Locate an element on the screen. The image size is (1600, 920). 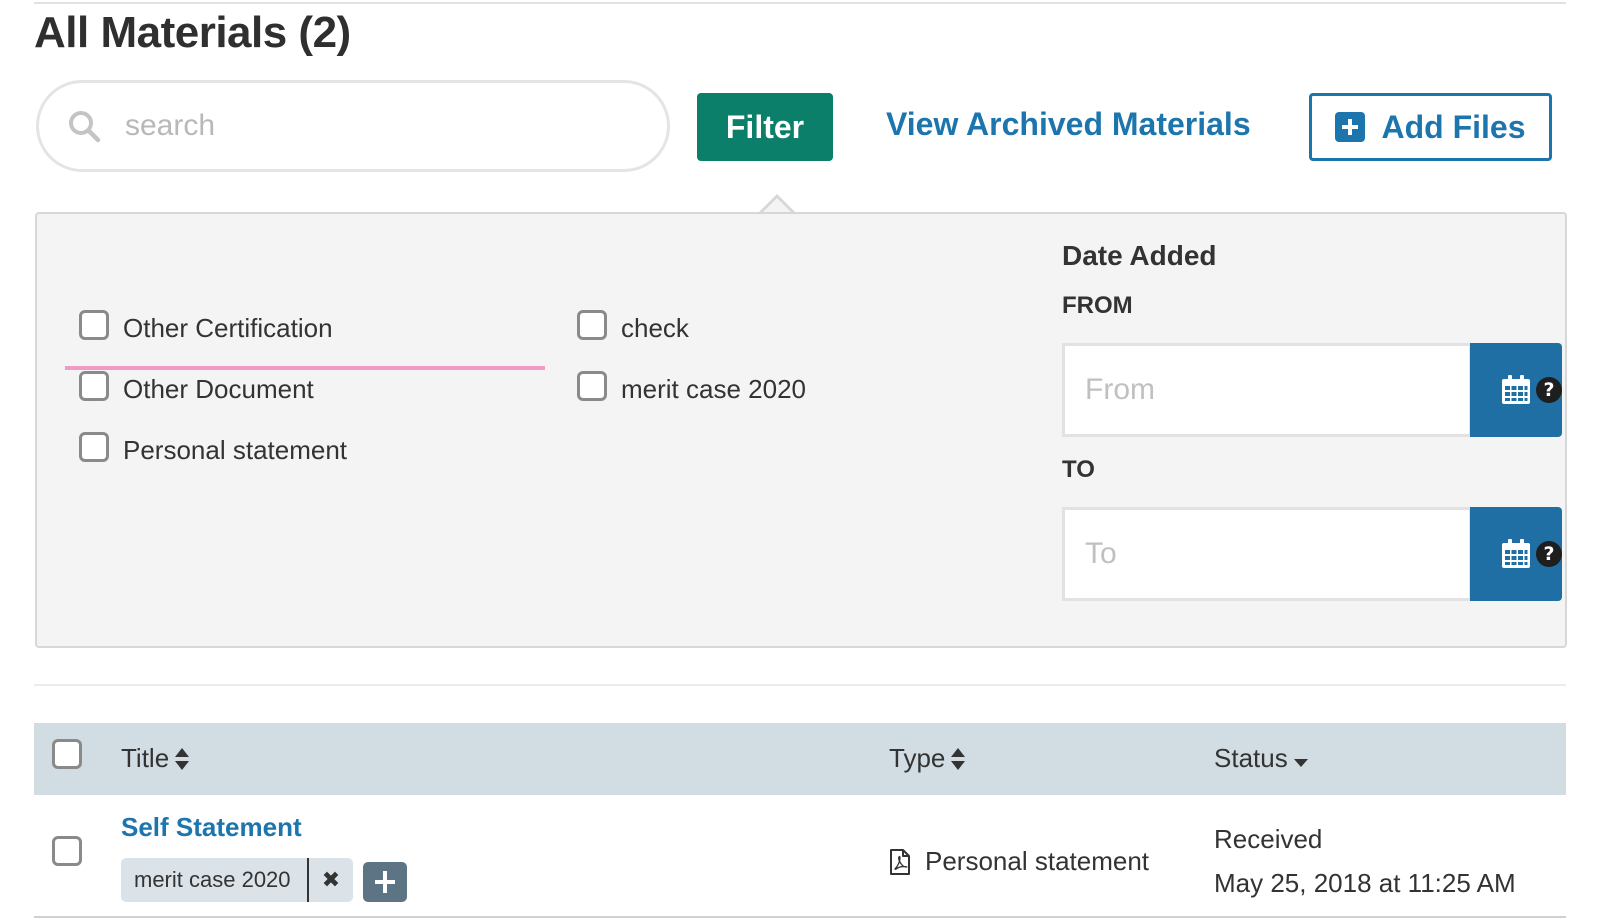
search-box is located at coordinates (353, 126).